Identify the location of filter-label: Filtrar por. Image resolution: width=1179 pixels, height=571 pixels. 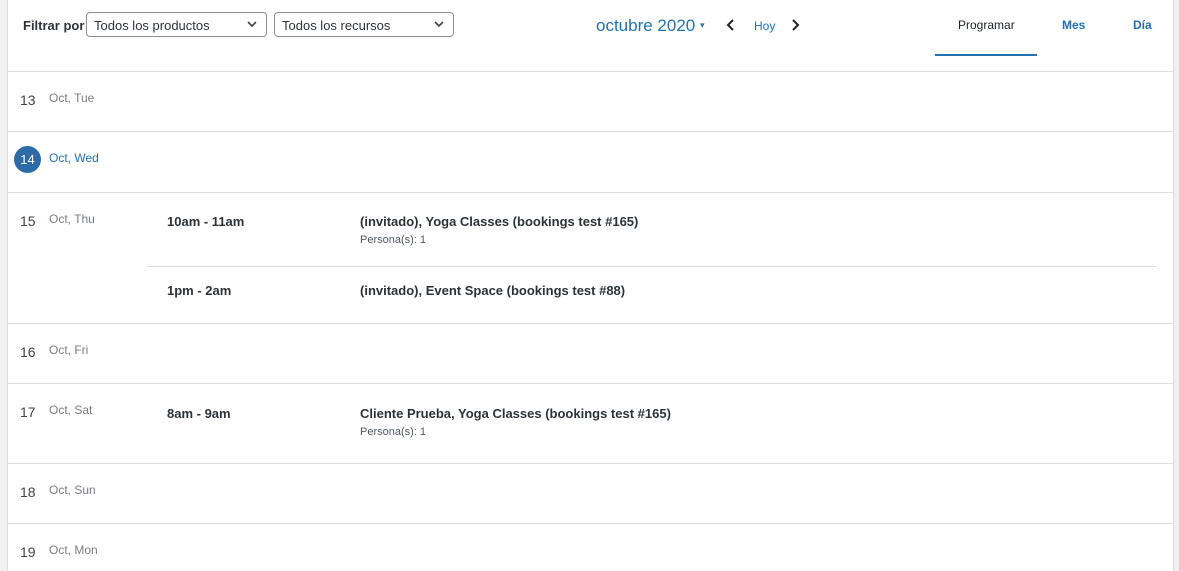
(54, 25).